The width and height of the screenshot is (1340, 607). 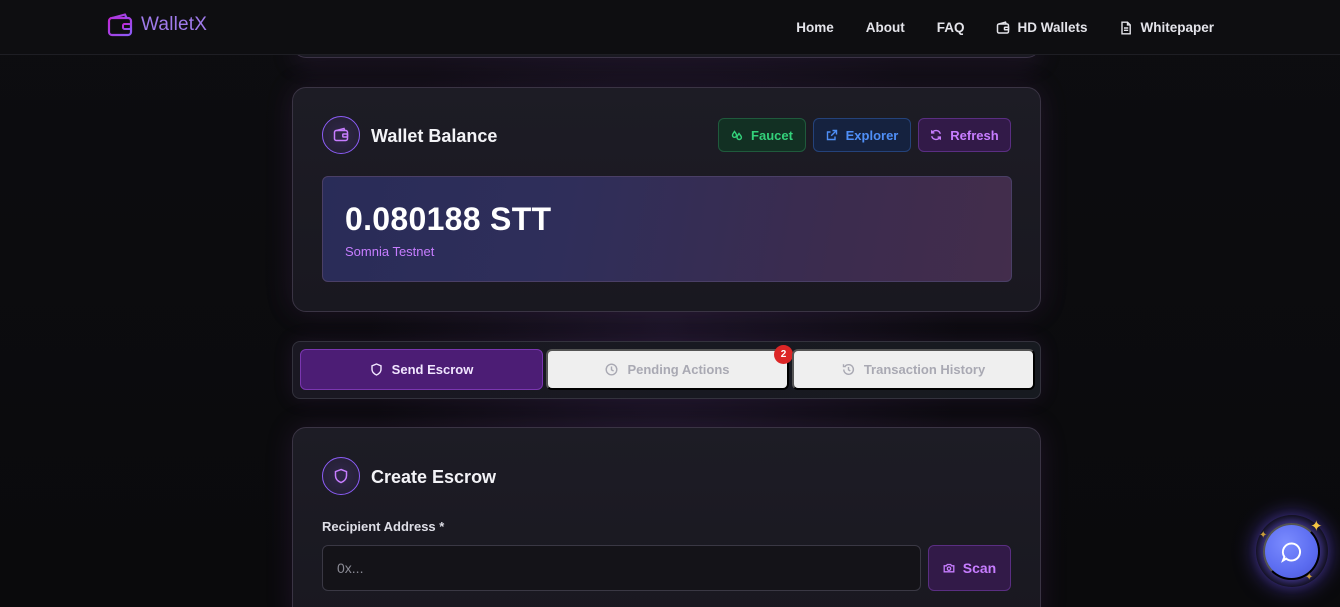 I want to click on scan-button-label: Scan, so click(x=979, y=568).